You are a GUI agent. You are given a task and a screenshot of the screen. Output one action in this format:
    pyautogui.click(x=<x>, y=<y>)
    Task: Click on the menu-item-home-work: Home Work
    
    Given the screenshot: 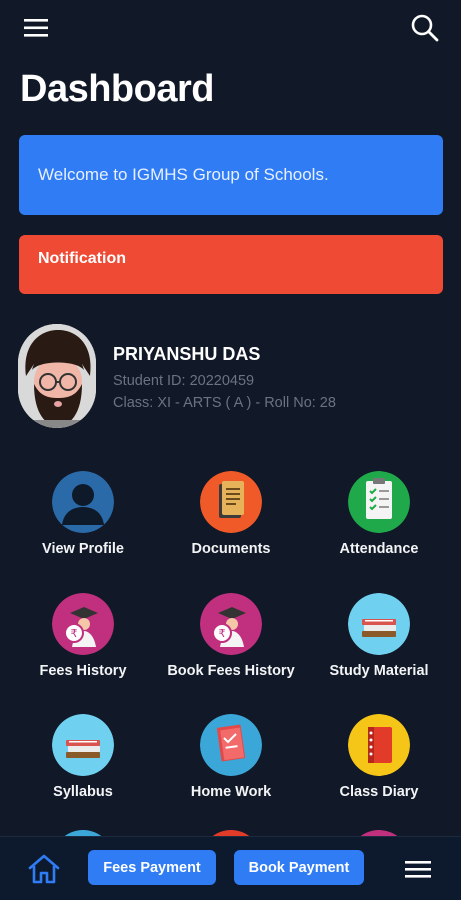 What is the action you would take?
    pyautogui.click(x=231, y=766)
    